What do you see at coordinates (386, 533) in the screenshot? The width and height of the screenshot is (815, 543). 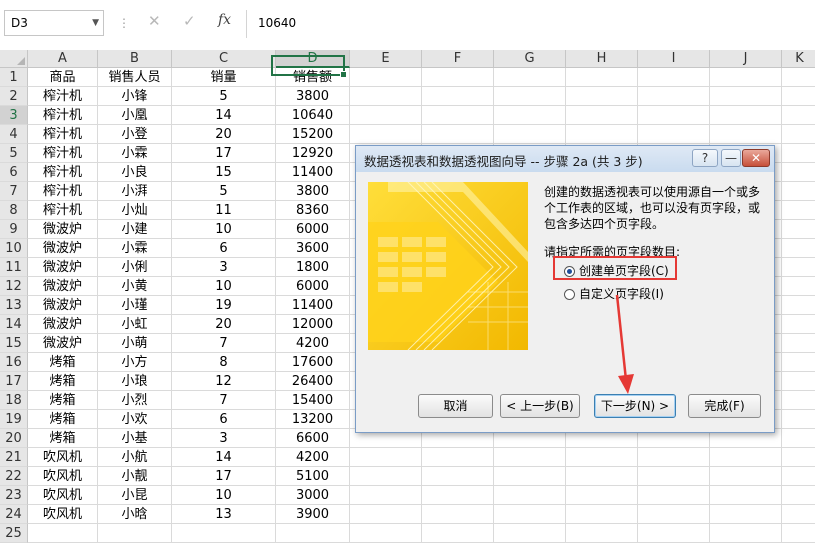 I see `cell-e25` at bounding box center [386, 533].